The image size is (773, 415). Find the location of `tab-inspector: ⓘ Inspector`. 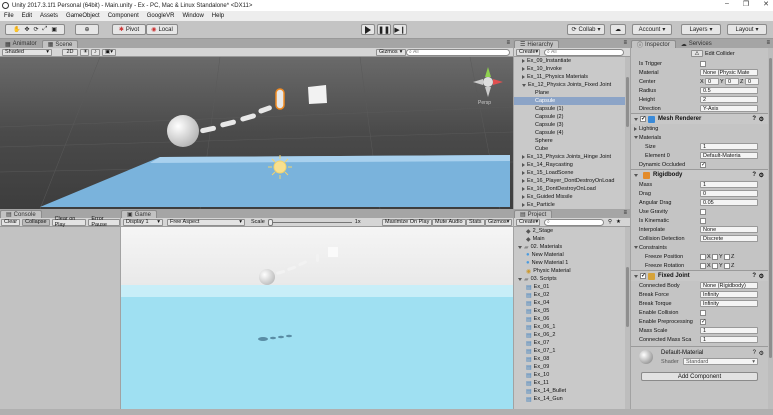

tab-inspector: ⓘ Inspector is located at coordinates (653, 44).